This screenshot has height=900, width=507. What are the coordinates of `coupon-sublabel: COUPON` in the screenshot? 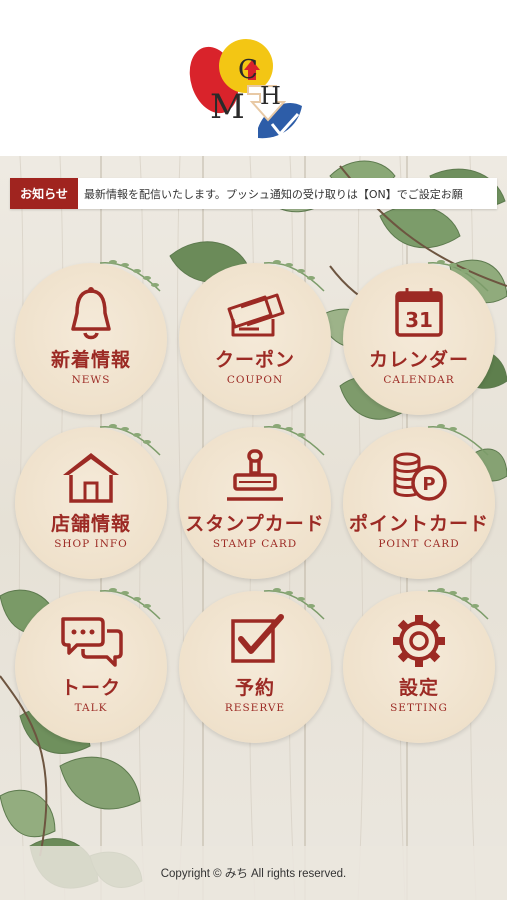 It's located at (255, 380).